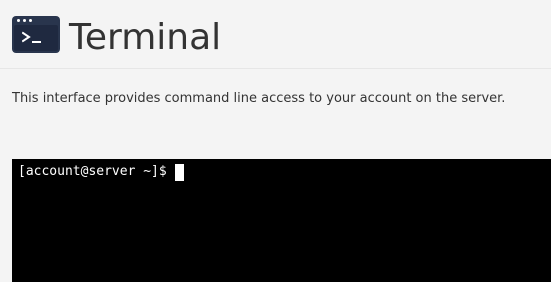 The width and height of the screenshot is (551, 282). Describe the element at coordinates (179, 172) in the screenshot. I see `terminal-cursor` at that location.